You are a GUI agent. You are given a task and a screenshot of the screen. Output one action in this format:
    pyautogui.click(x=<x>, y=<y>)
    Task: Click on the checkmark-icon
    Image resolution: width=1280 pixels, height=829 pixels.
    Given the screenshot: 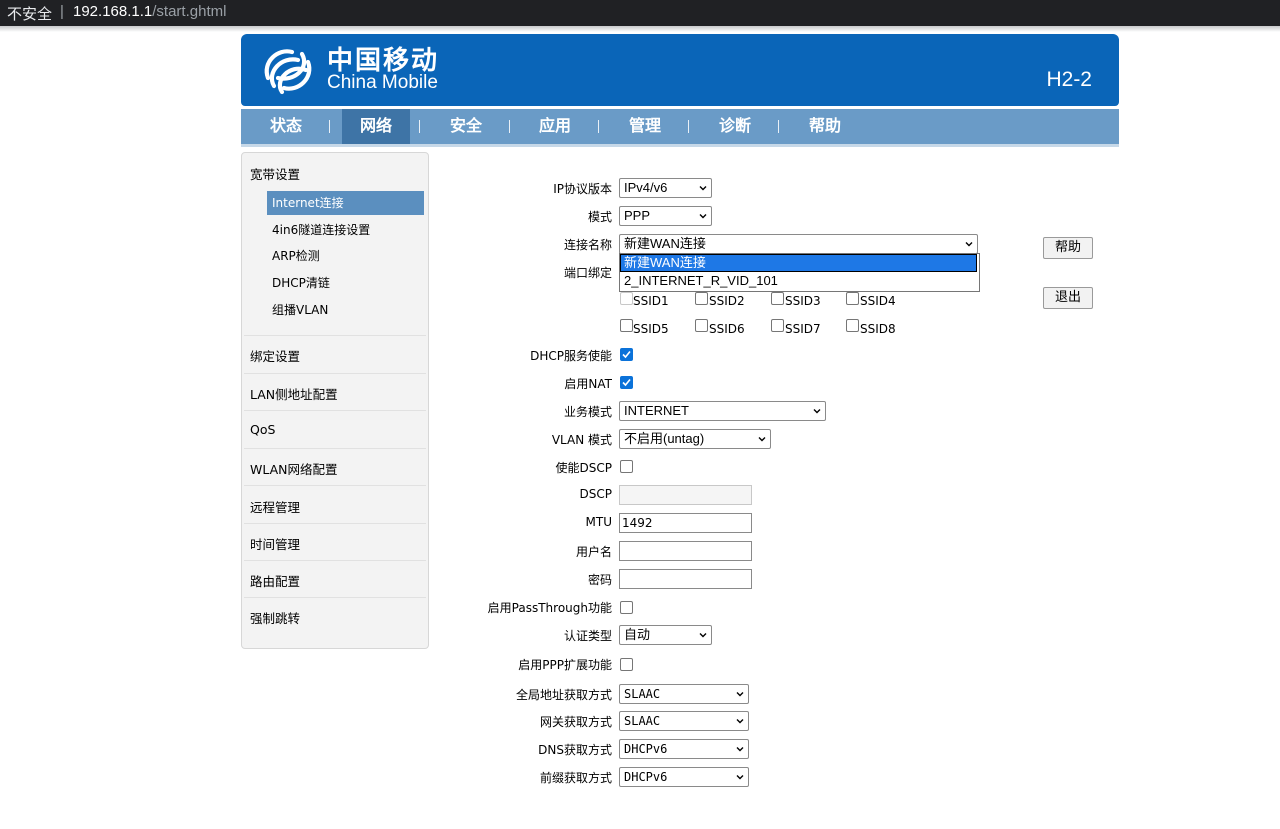 What is the action you would take?
    pyautogui.click(x=626, y=354)
    